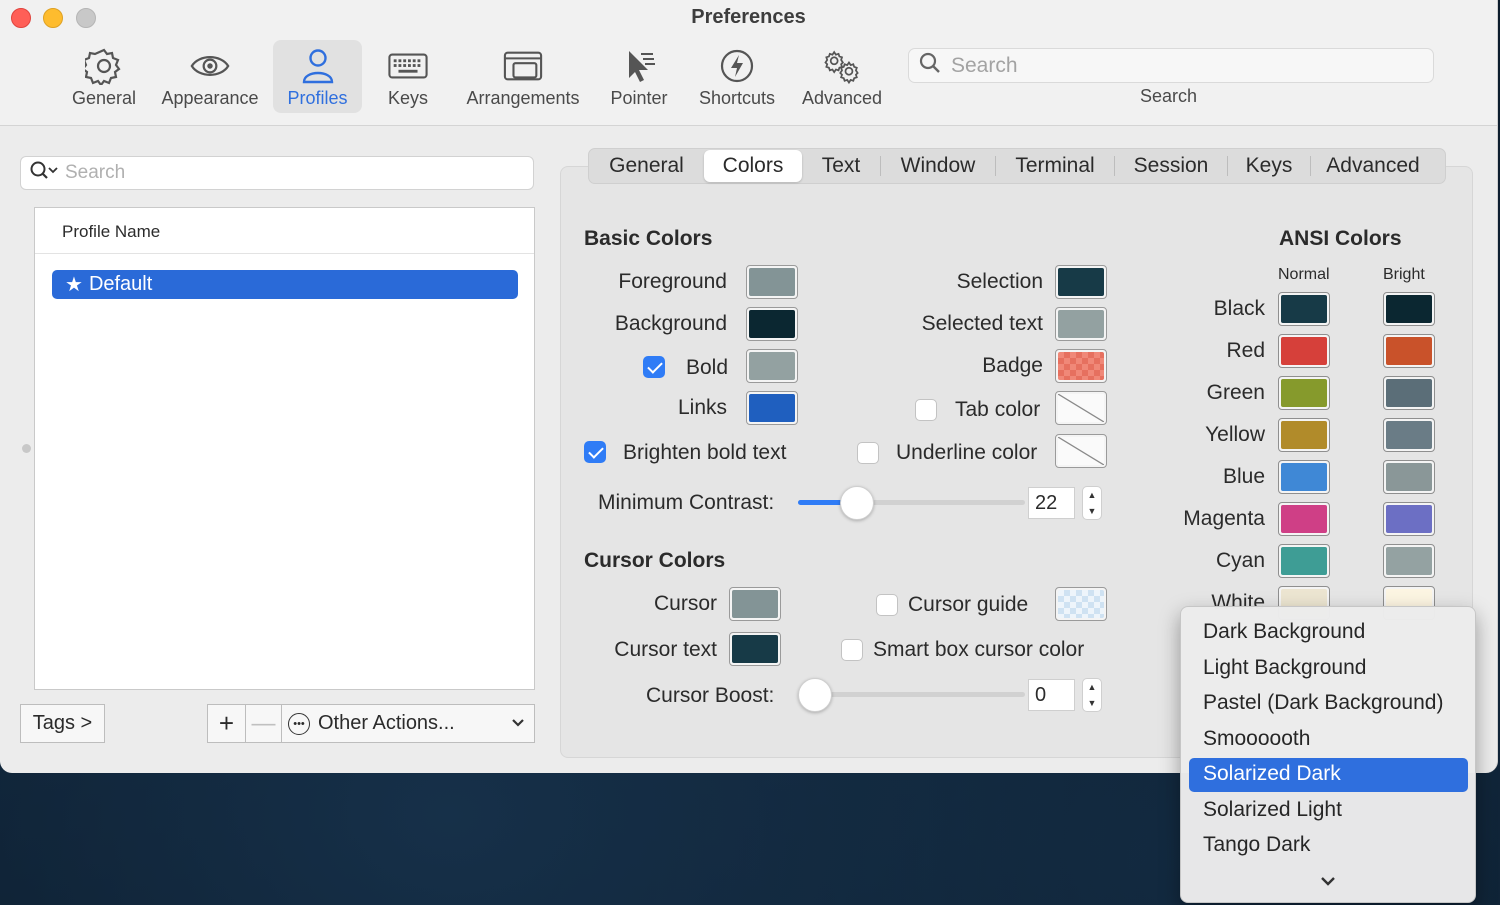 This screenshot has width=1500, height=905. I want to click on search-filter-icon, so click(44, 173).